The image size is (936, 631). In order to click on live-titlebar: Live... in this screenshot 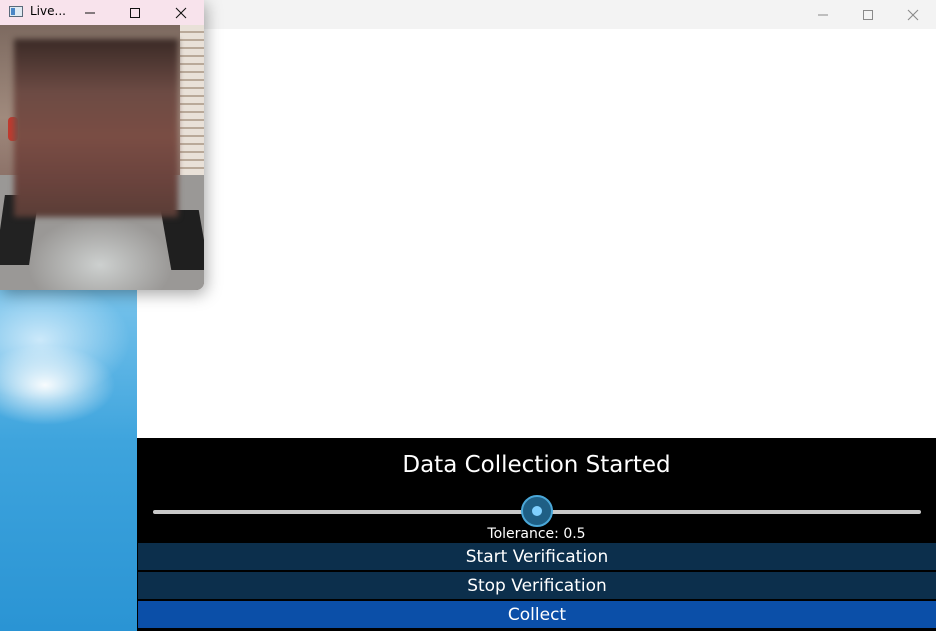, I will do `click(102, 12)`.